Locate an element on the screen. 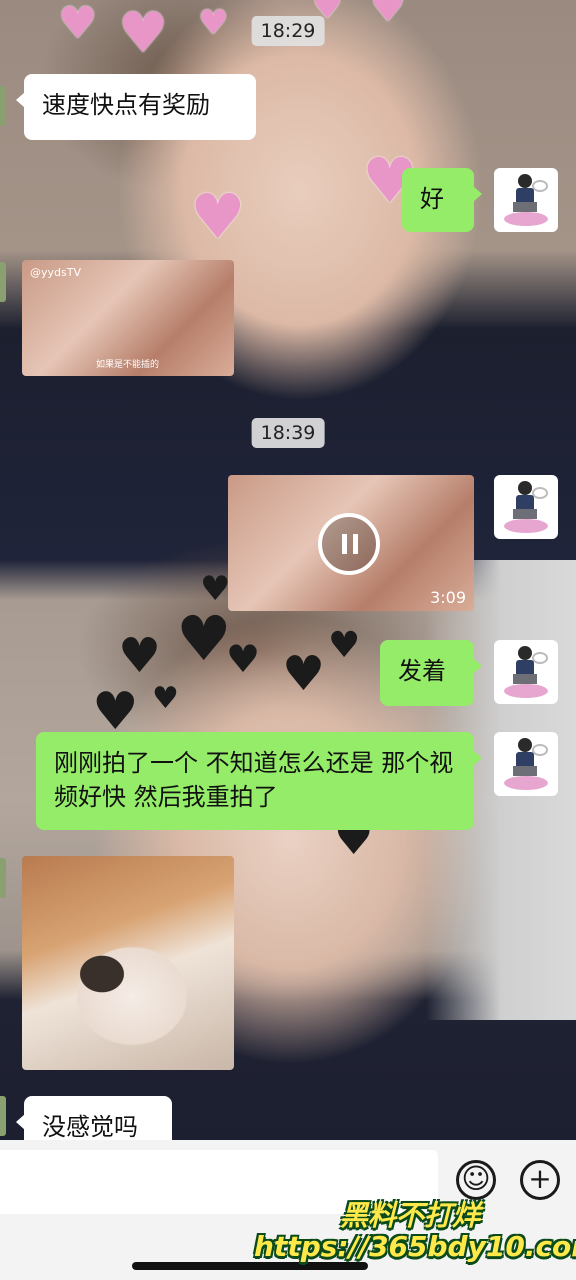 This screenshot has height=1280, width=576. watermark-url: https://365bdy10.com is located at coordinates (415, 1246).